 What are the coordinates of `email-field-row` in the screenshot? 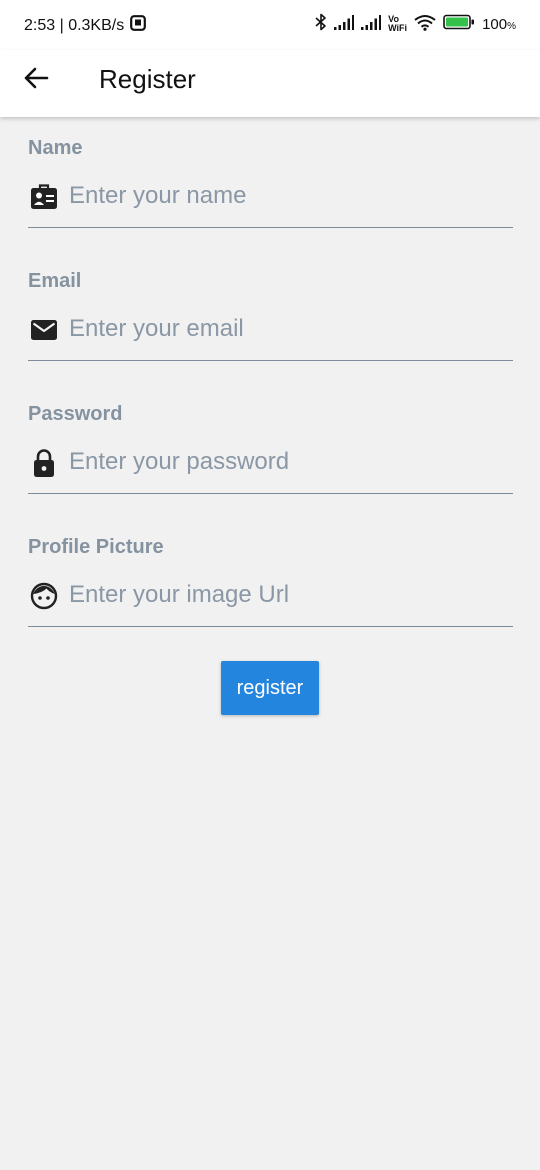 It's located at (270, 333).